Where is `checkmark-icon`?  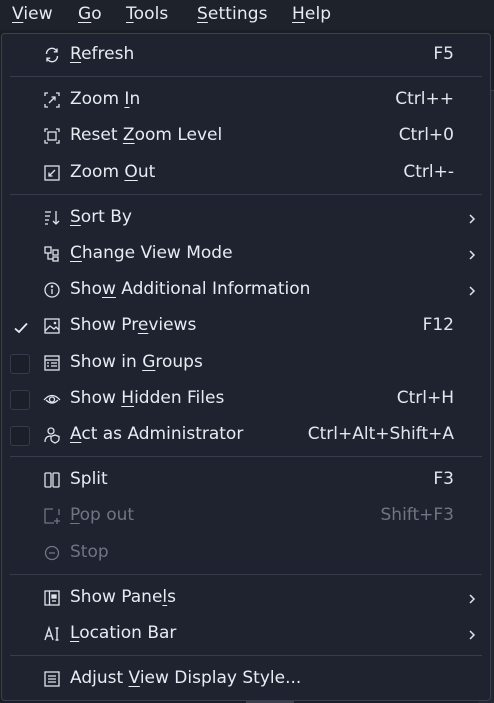
checkmark-icon is located at coordinates (20, 327).